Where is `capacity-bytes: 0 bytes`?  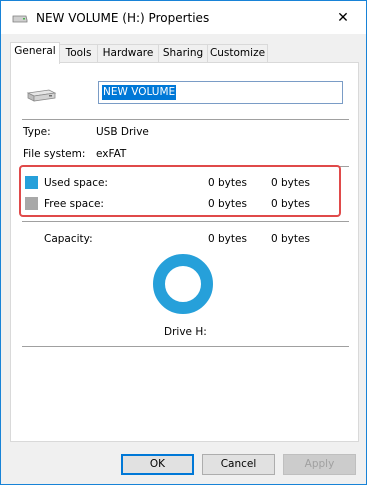 capacity-bytes: 0 bytes is located at coordinates (227, 239).